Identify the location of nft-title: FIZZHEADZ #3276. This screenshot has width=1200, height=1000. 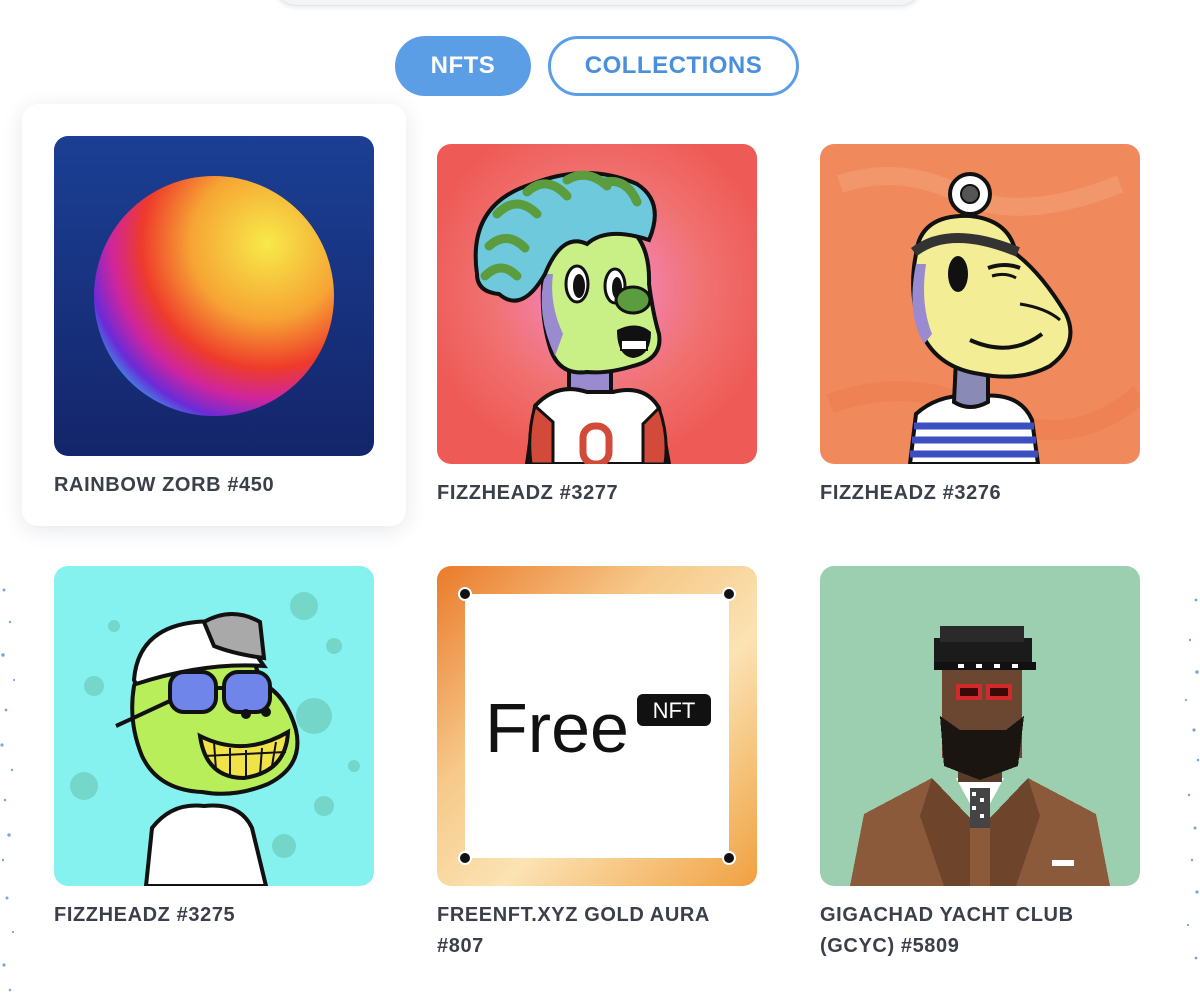
(911, 493).